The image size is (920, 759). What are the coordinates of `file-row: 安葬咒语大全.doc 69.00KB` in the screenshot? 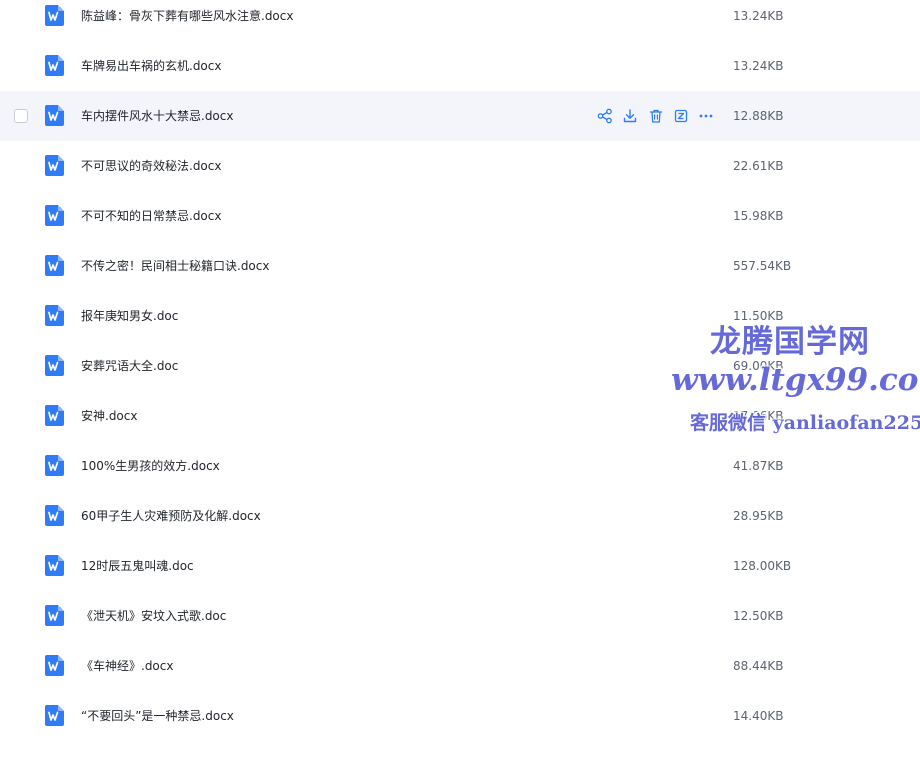 It's located at (460, 366).